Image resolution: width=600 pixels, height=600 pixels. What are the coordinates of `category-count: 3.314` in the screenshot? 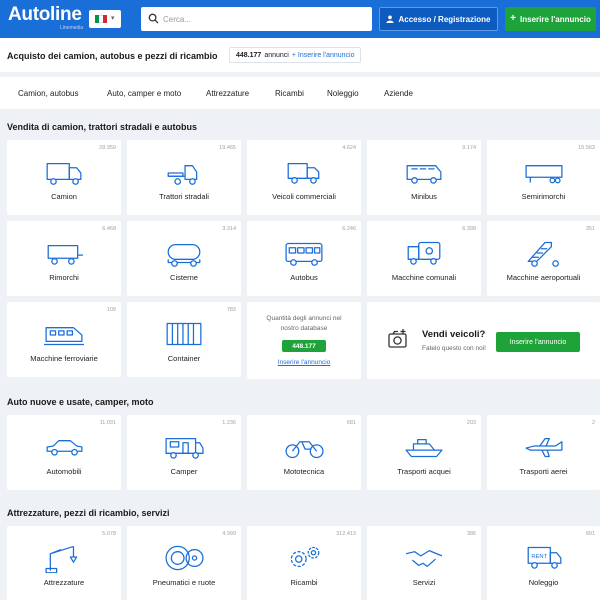 It's located at (229, 229).